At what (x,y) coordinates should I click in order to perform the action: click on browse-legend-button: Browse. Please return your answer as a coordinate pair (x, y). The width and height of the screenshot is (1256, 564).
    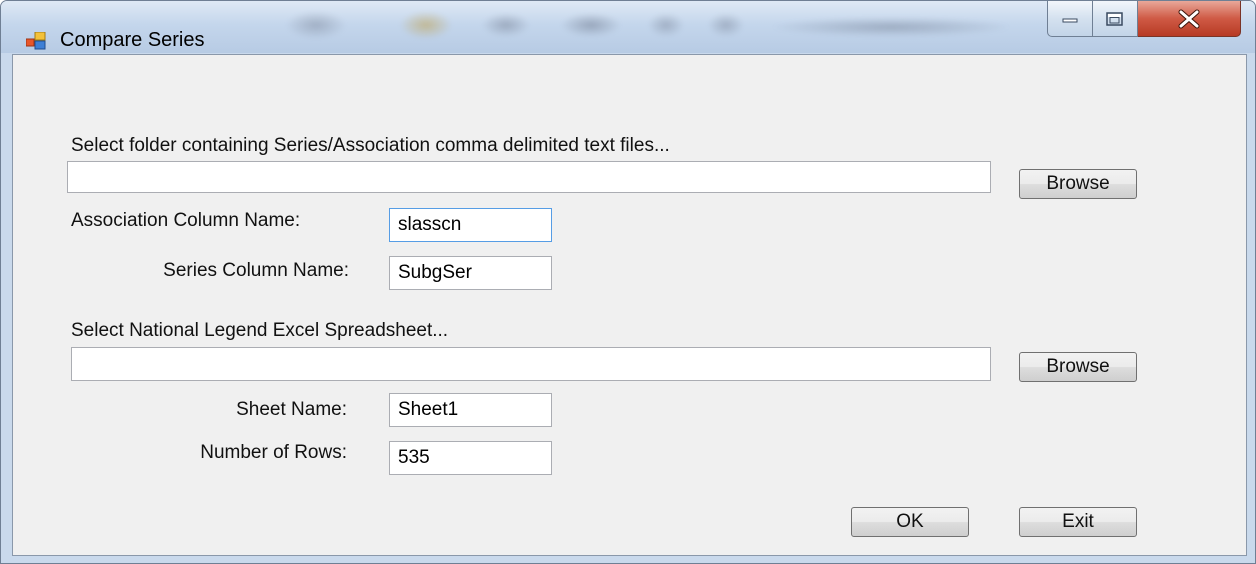
    Looking at the image, I should click on (1078, 367).